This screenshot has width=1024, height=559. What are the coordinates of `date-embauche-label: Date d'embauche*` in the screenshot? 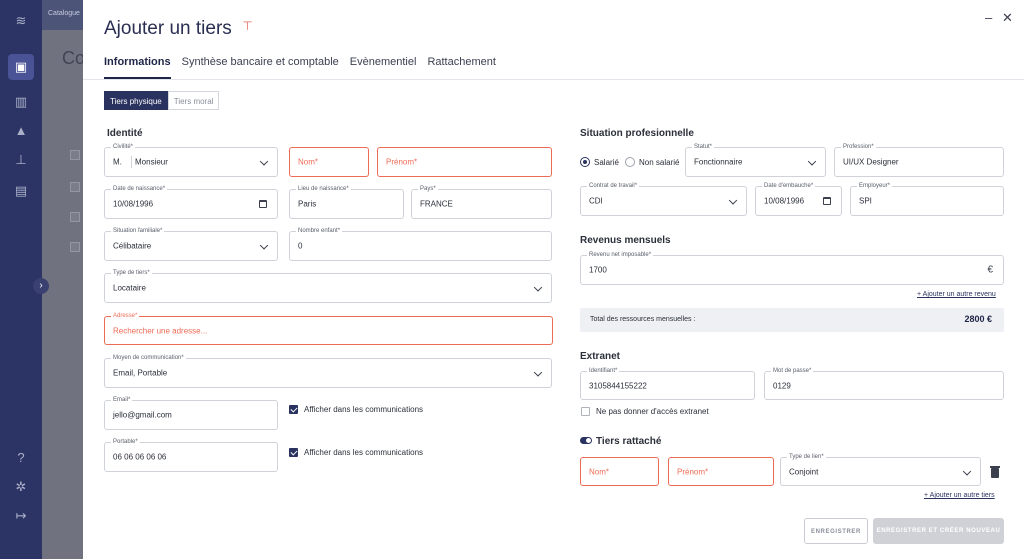 It's located at (789, 186).